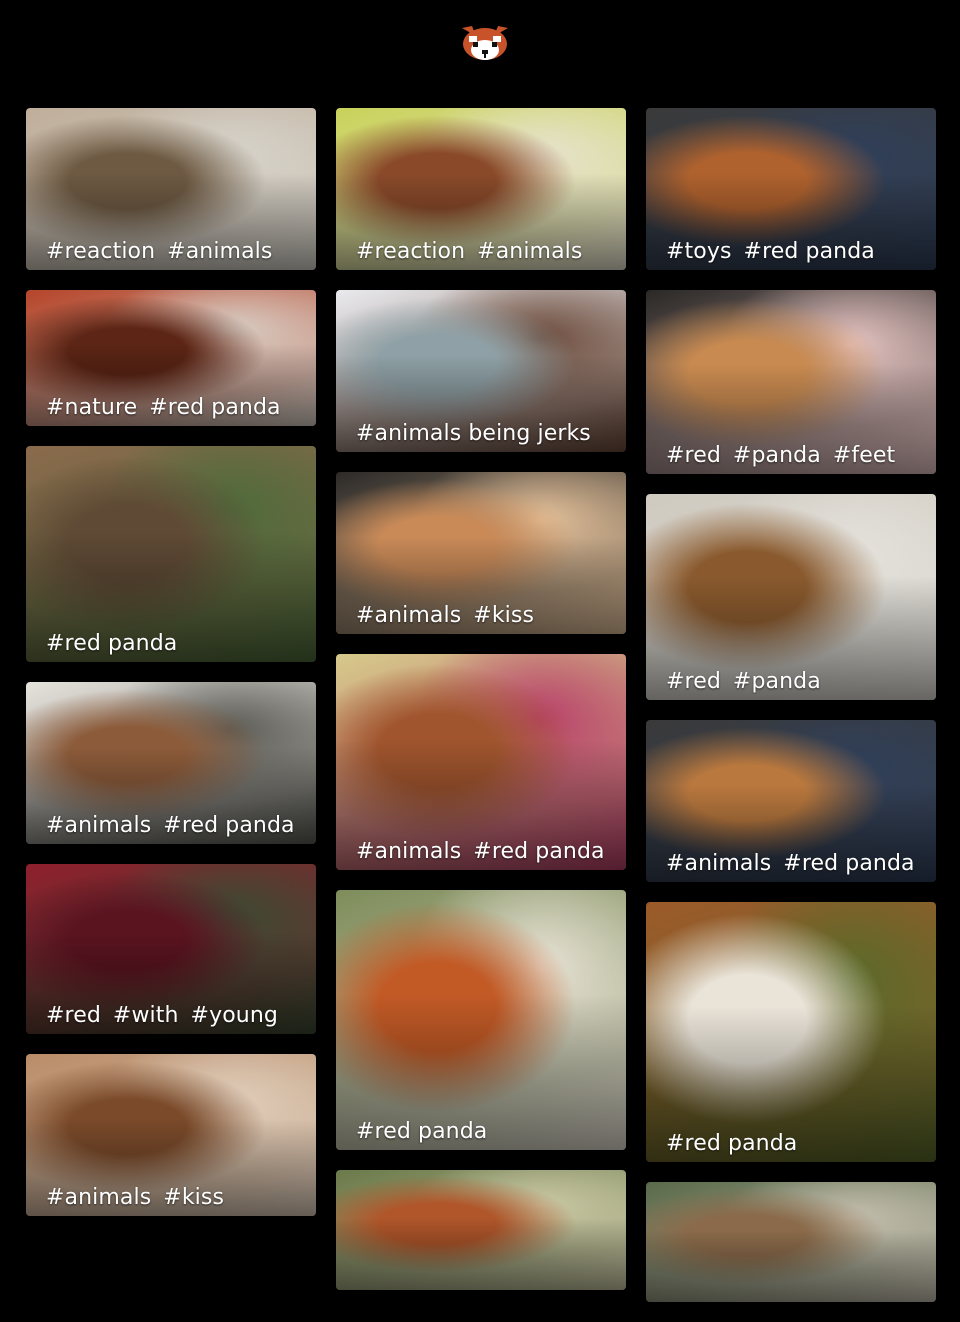 This screenshot has height=1322, width=960. What do you see at coordinates (171, 1135) in the screenshot?
I see `gif-tile: animalskiss` at bounding box center [171, 1135].